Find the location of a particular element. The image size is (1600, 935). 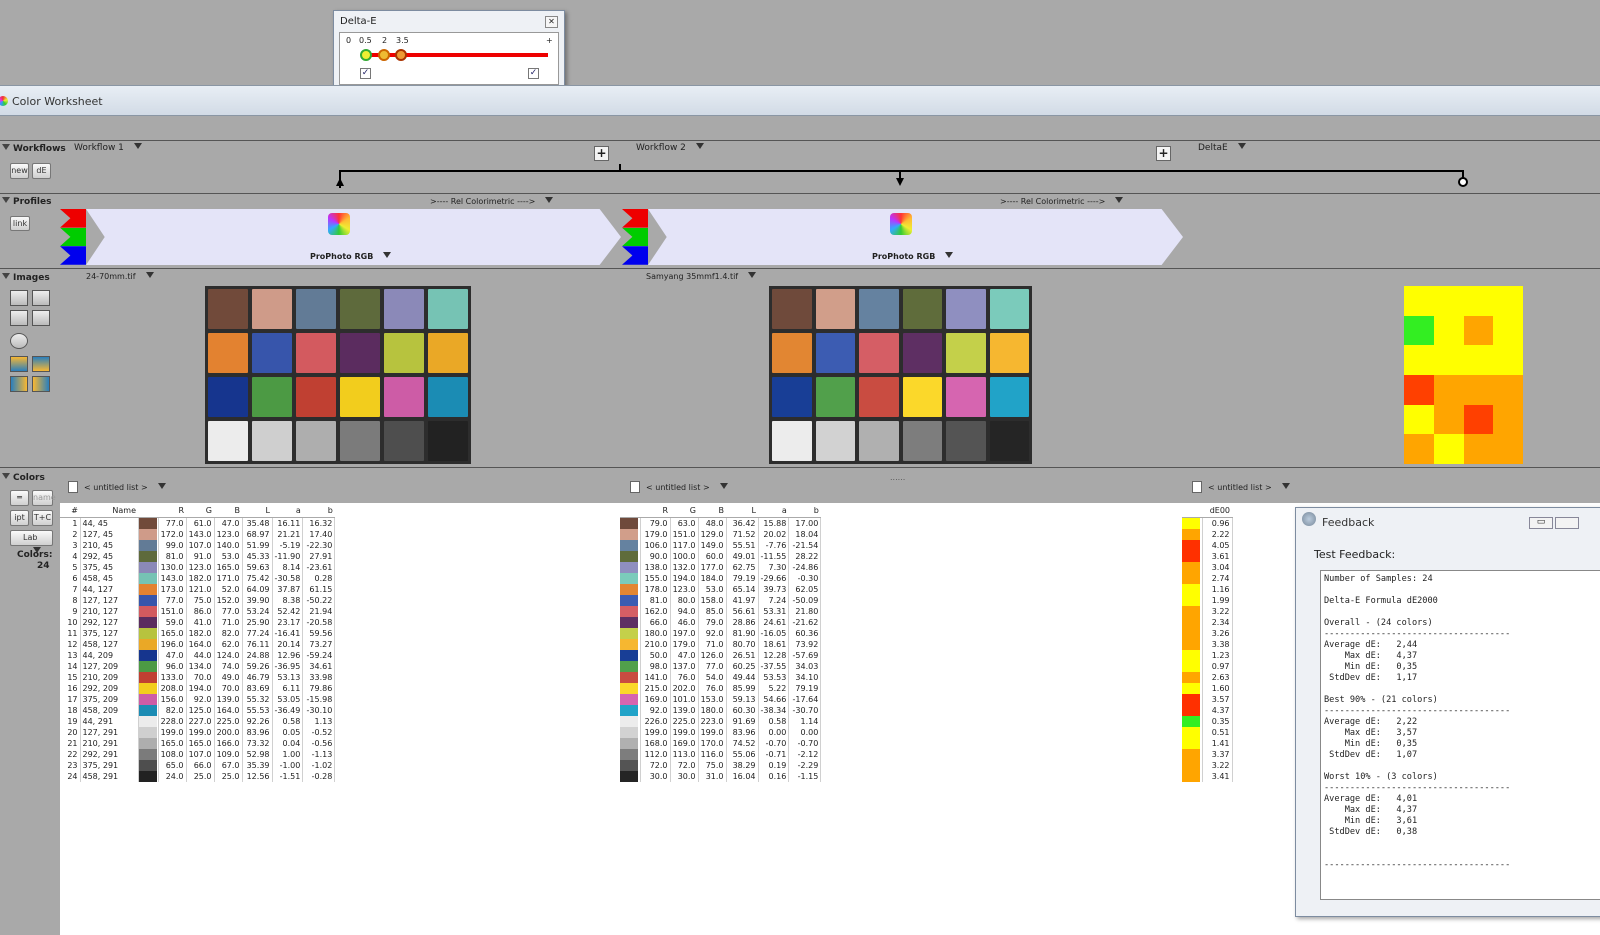

image-tool-1-icon is located at coordinates (19, 364).